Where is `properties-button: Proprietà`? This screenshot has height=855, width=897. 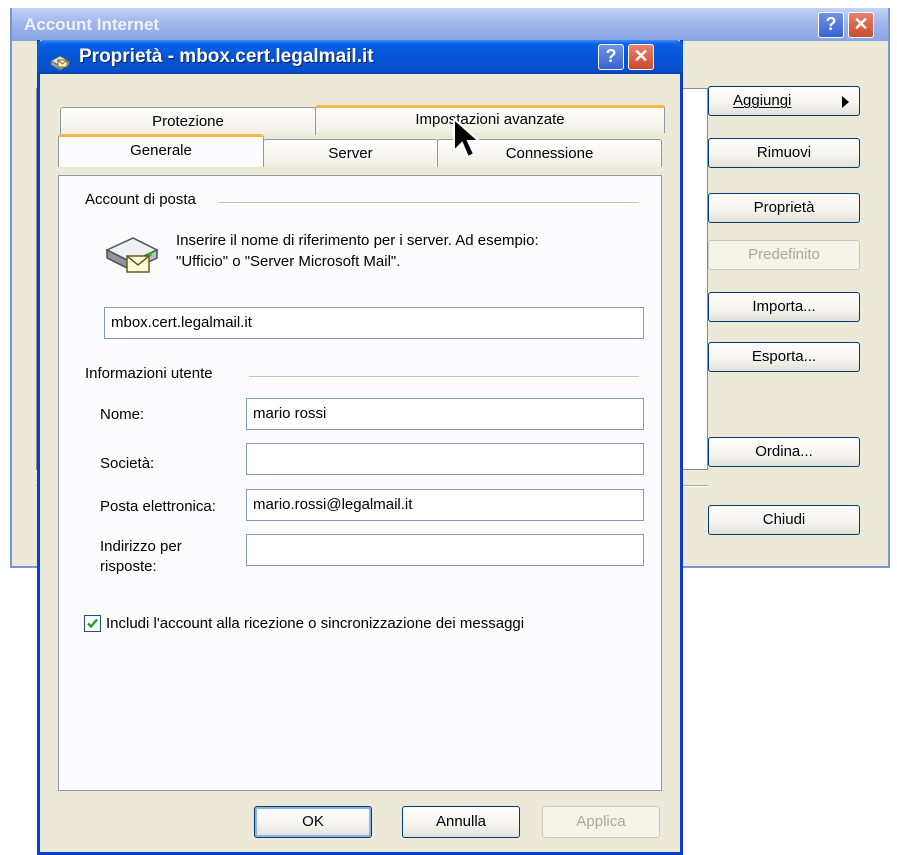
properties-button: Proprietà is located at coordinates (784, 208).